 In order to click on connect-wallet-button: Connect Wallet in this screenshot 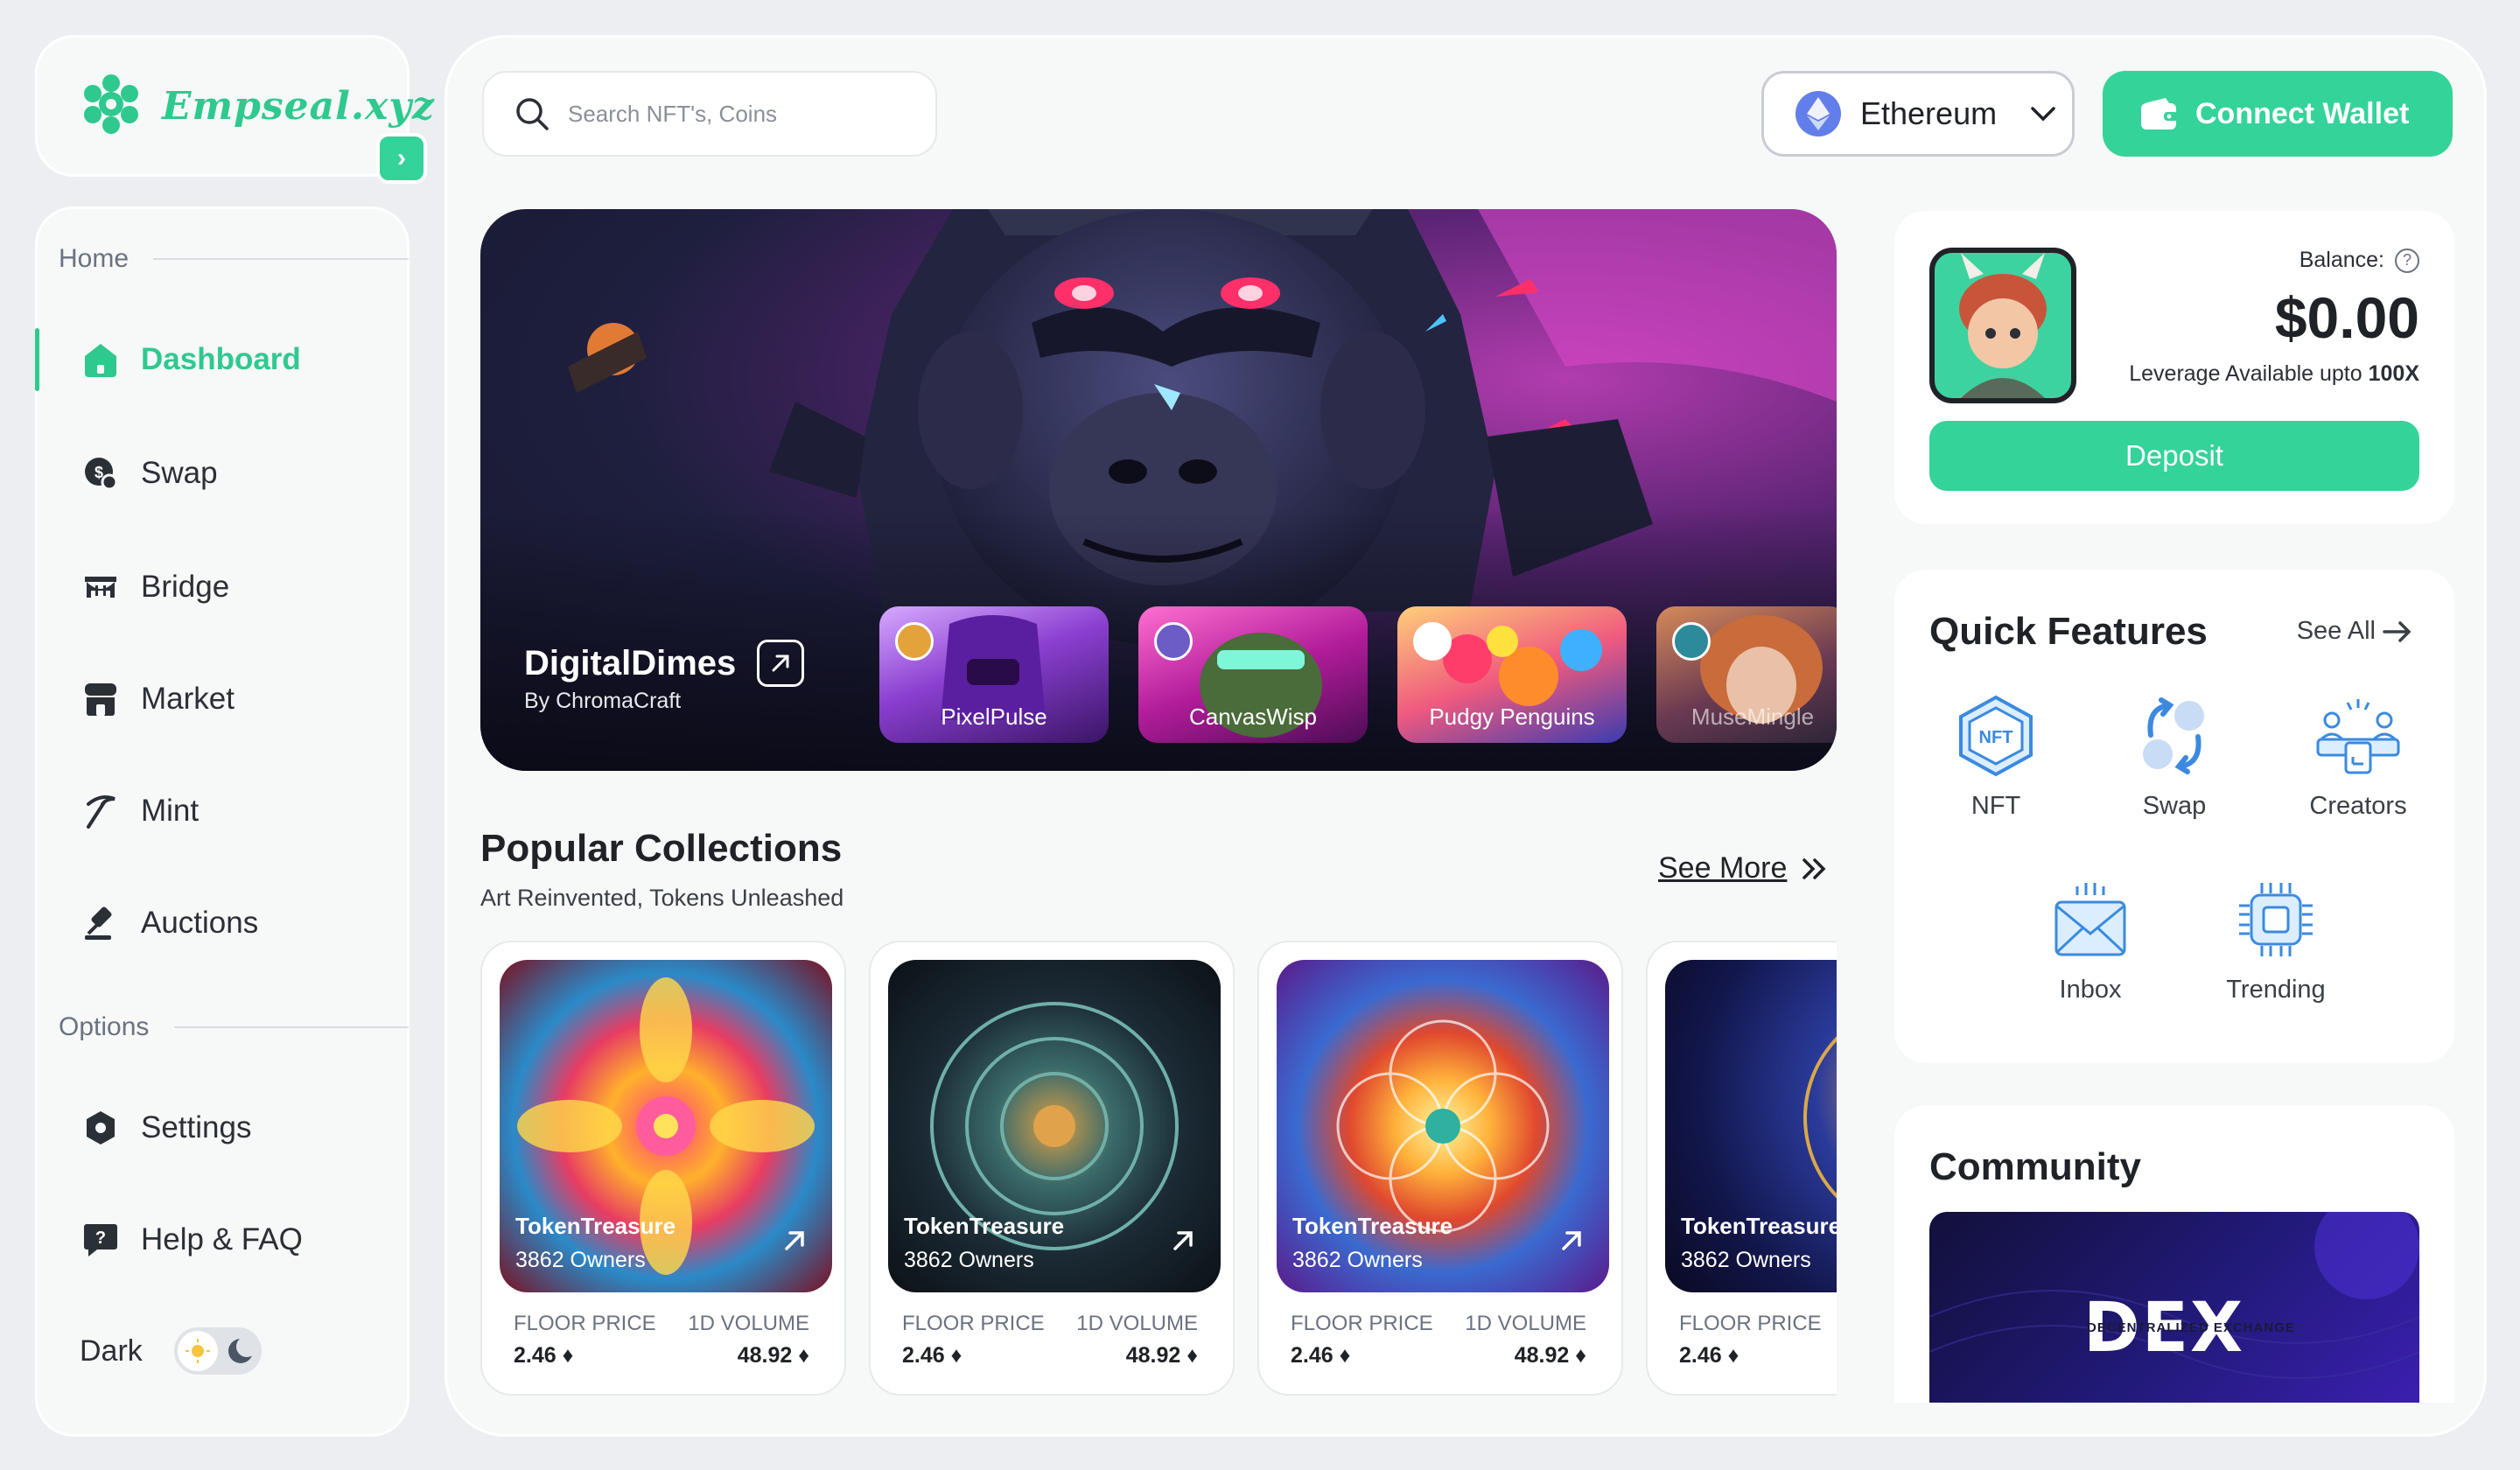, I will do `click(2278, 114)`.